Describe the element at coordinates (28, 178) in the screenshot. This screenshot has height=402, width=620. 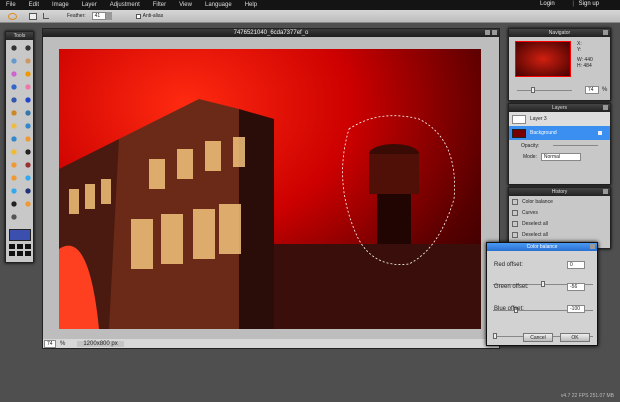
I see `bloat-tool-icon` at that location.